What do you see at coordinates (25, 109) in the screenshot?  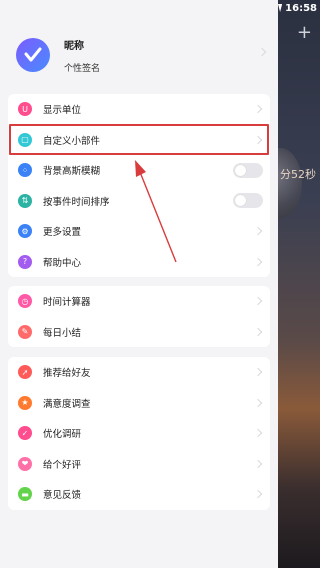 I see `unit-icon: U` at bounding box center [25, 109].